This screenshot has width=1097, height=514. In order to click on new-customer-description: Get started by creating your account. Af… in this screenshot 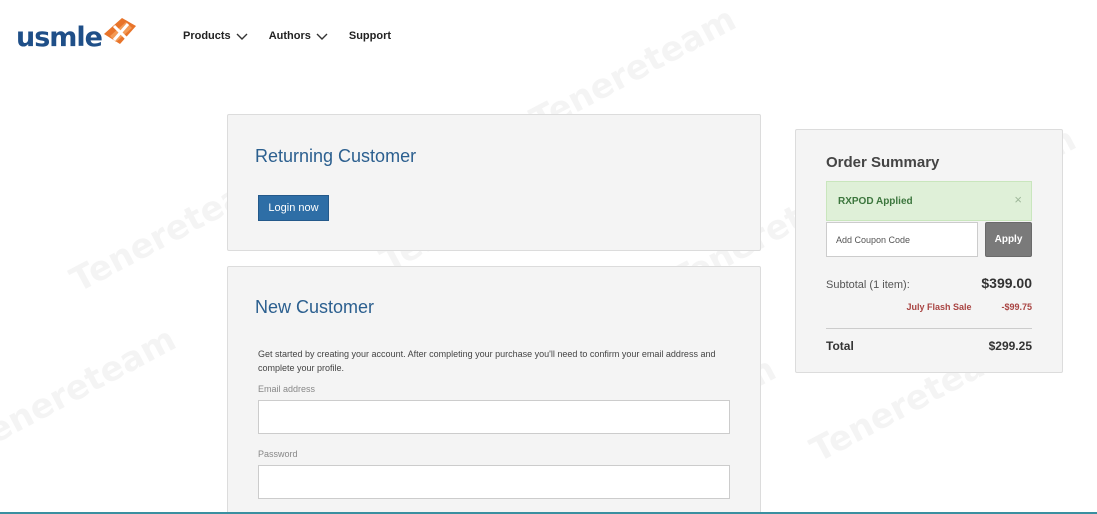, I will do `click(487, 361)`.